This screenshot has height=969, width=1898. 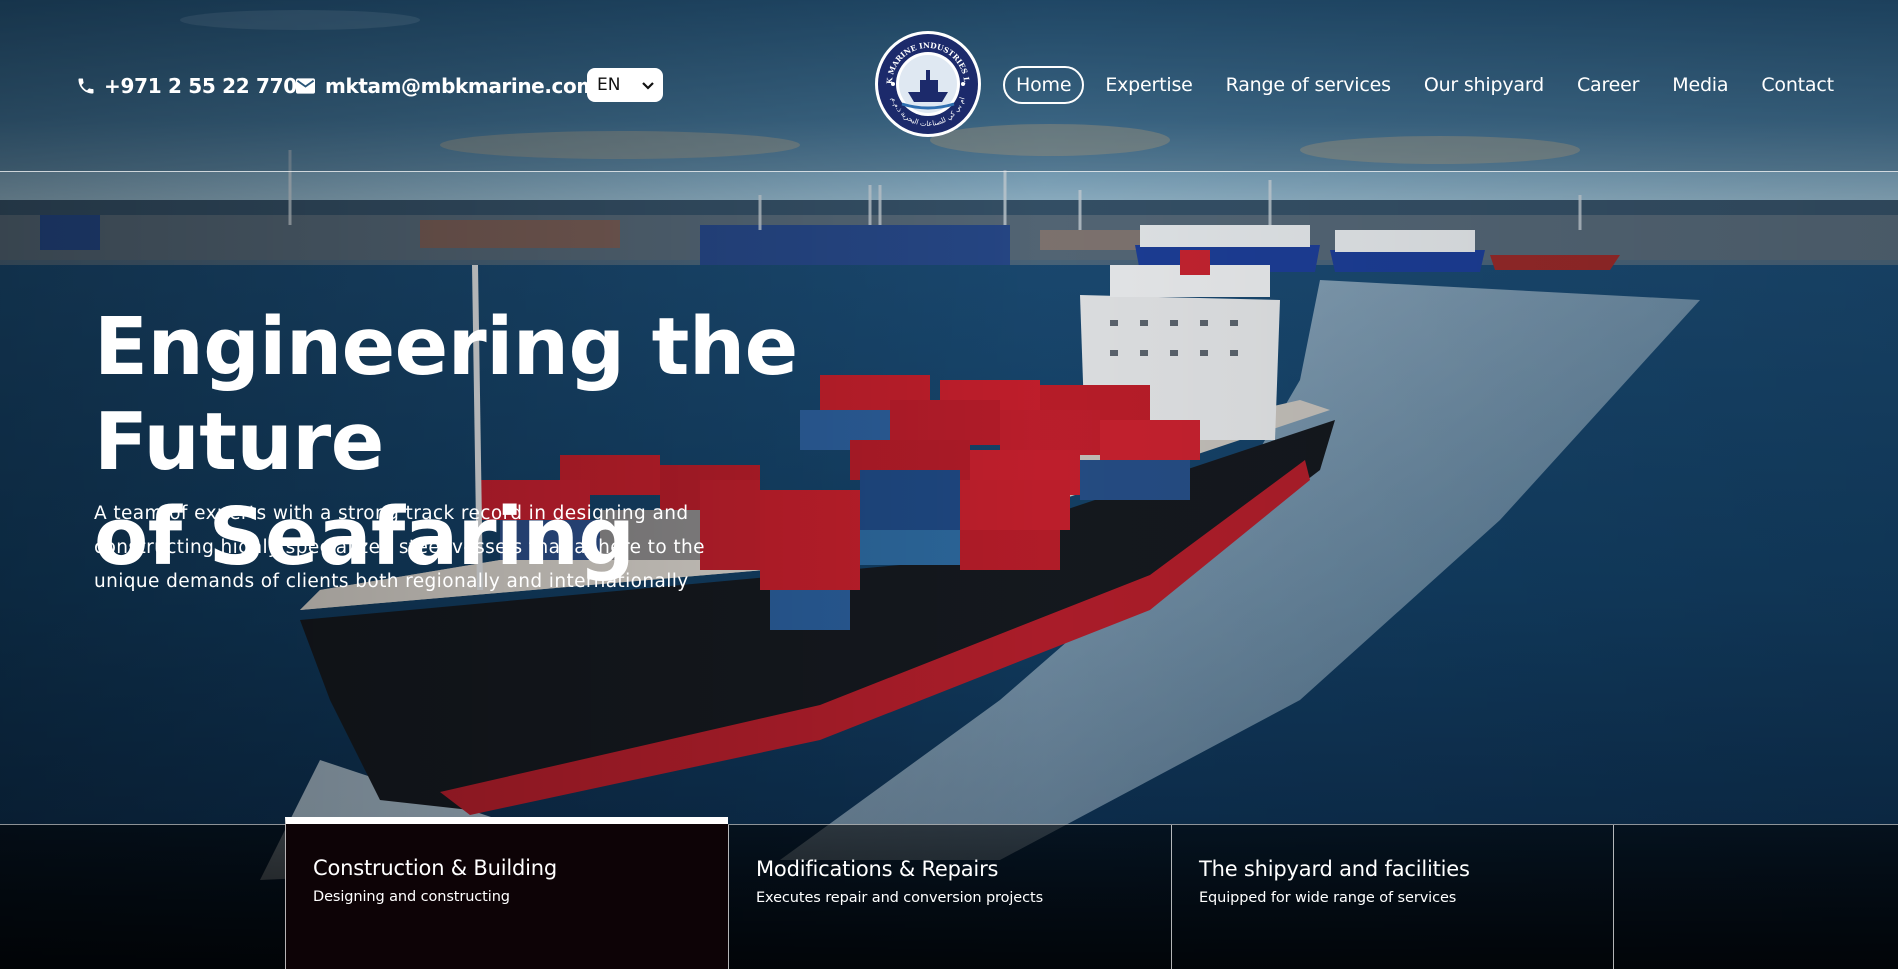 What do you see at coordinates (609, 85) in the screenshot?
I see `language-value: EN` at bounding box center [609, 85].